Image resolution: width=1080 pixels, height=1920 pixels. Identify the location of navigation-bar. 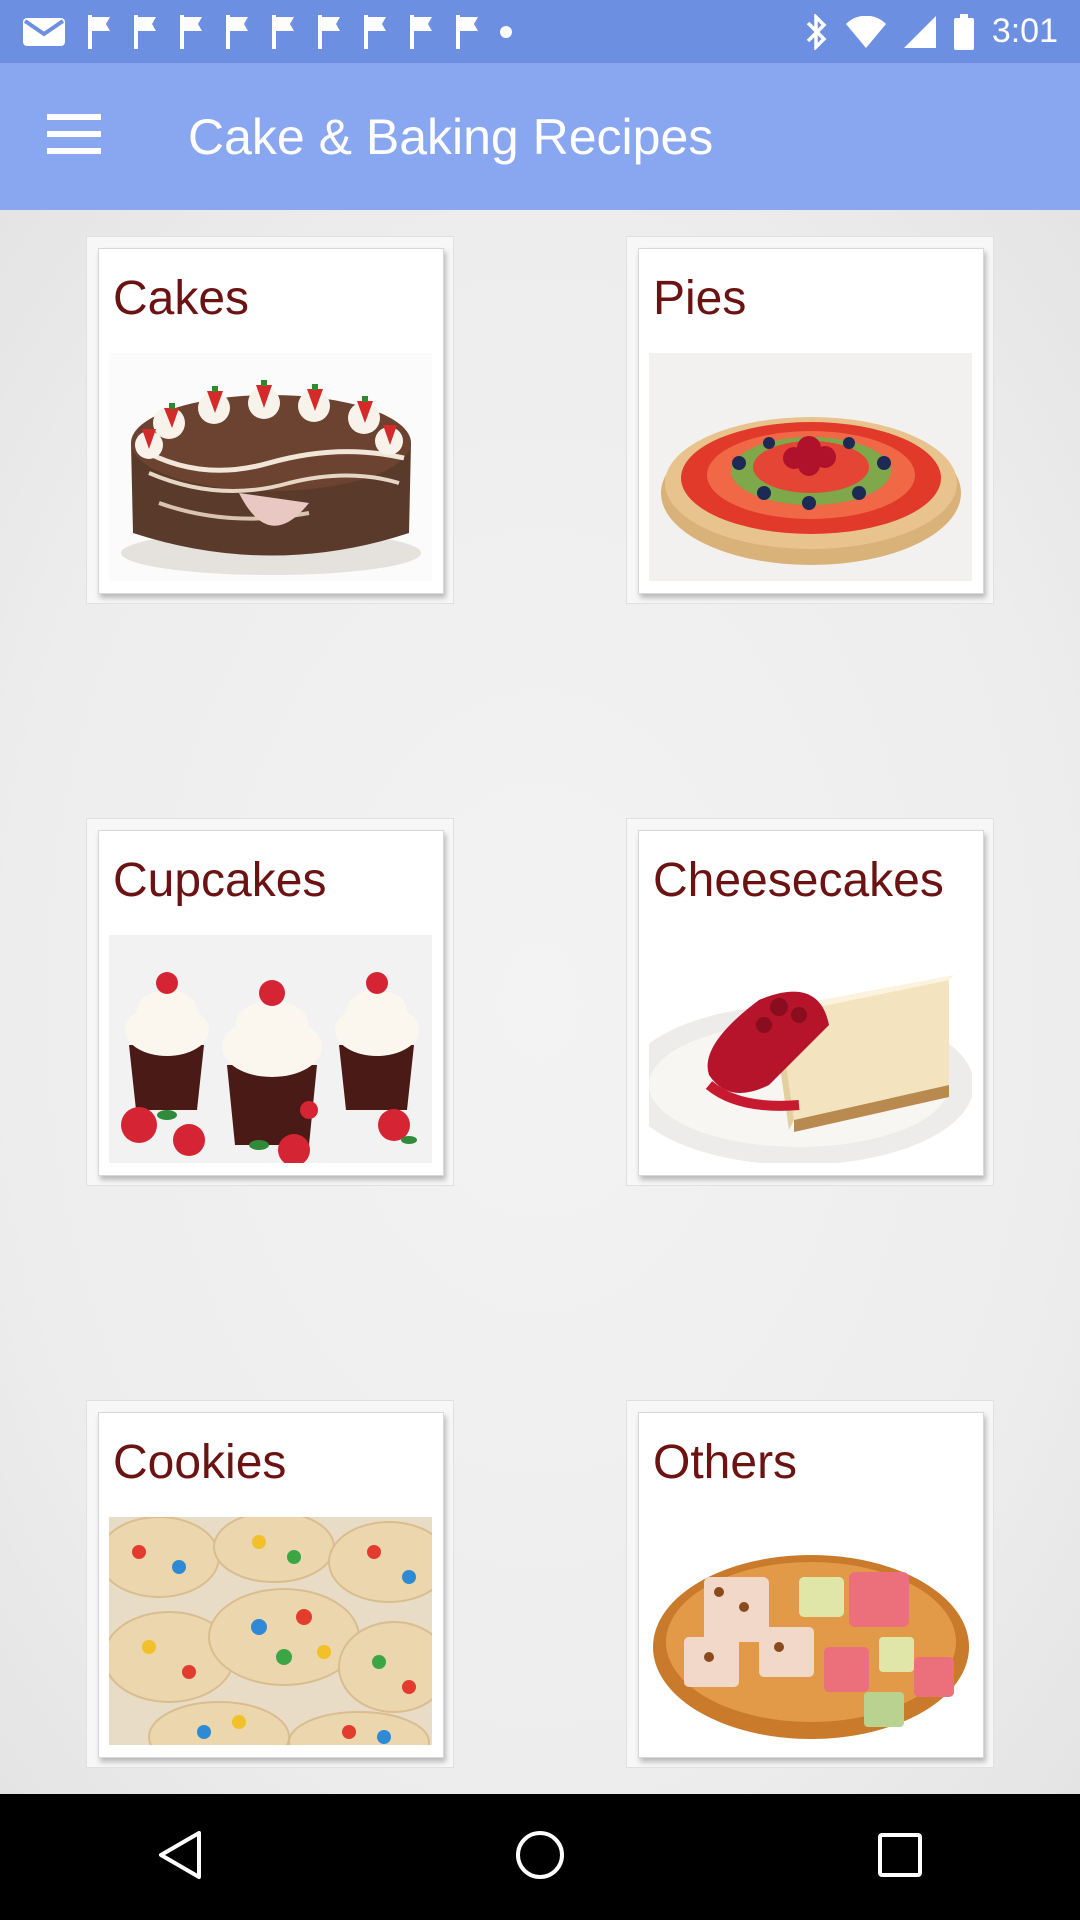
(540, 1857).